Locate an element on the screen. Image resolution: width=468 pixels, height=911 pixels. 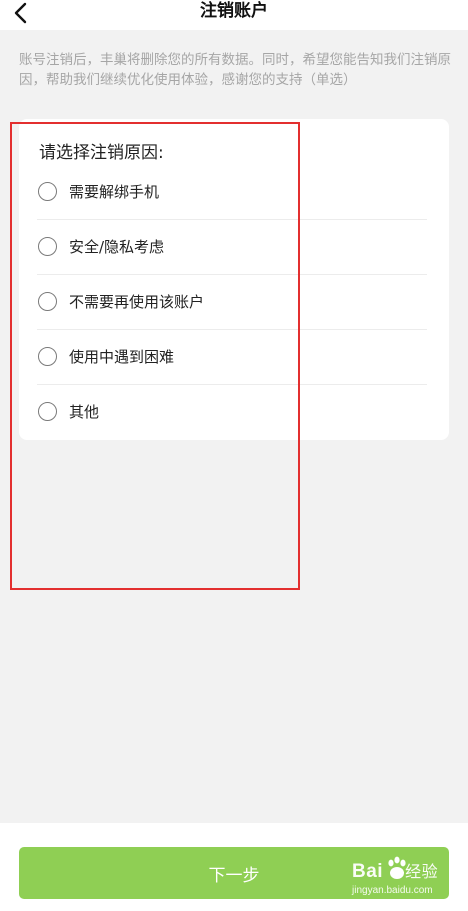
page-title: 注销账户 is located at coordinates (234, 11).